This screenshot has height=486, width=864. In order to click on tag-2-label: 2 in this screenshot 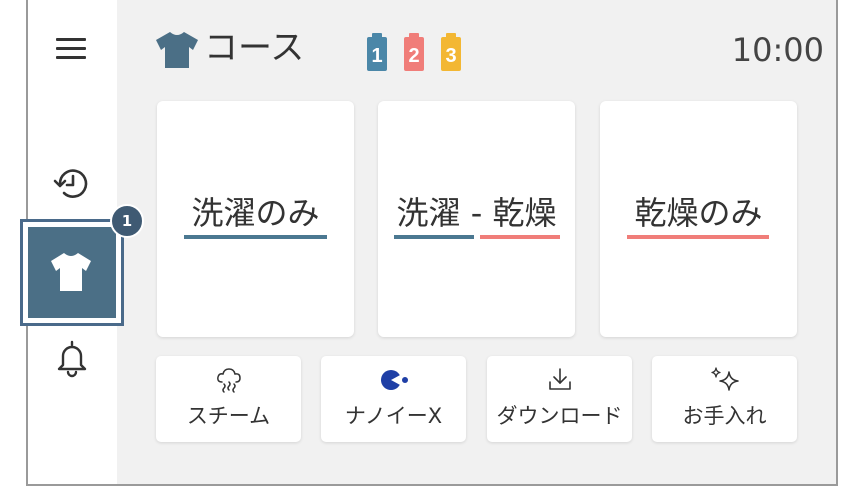, I will do `click(413, 56)`.